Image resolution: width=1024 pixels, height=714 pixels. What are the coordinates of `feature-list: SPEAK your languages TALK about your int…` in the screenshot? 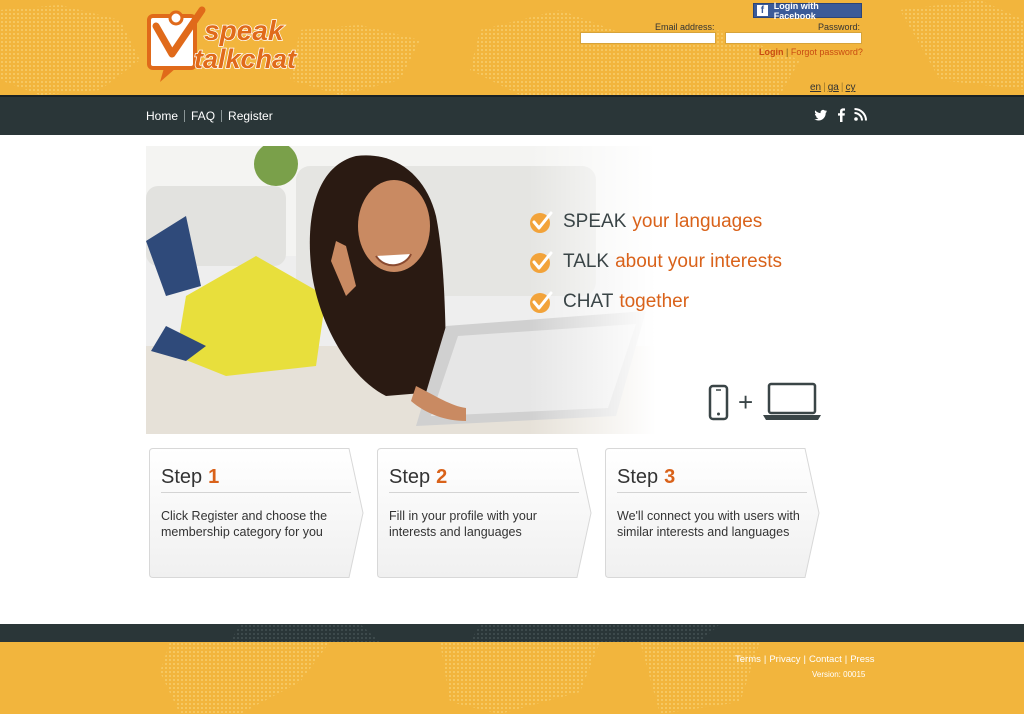 It's located at (655, 262).